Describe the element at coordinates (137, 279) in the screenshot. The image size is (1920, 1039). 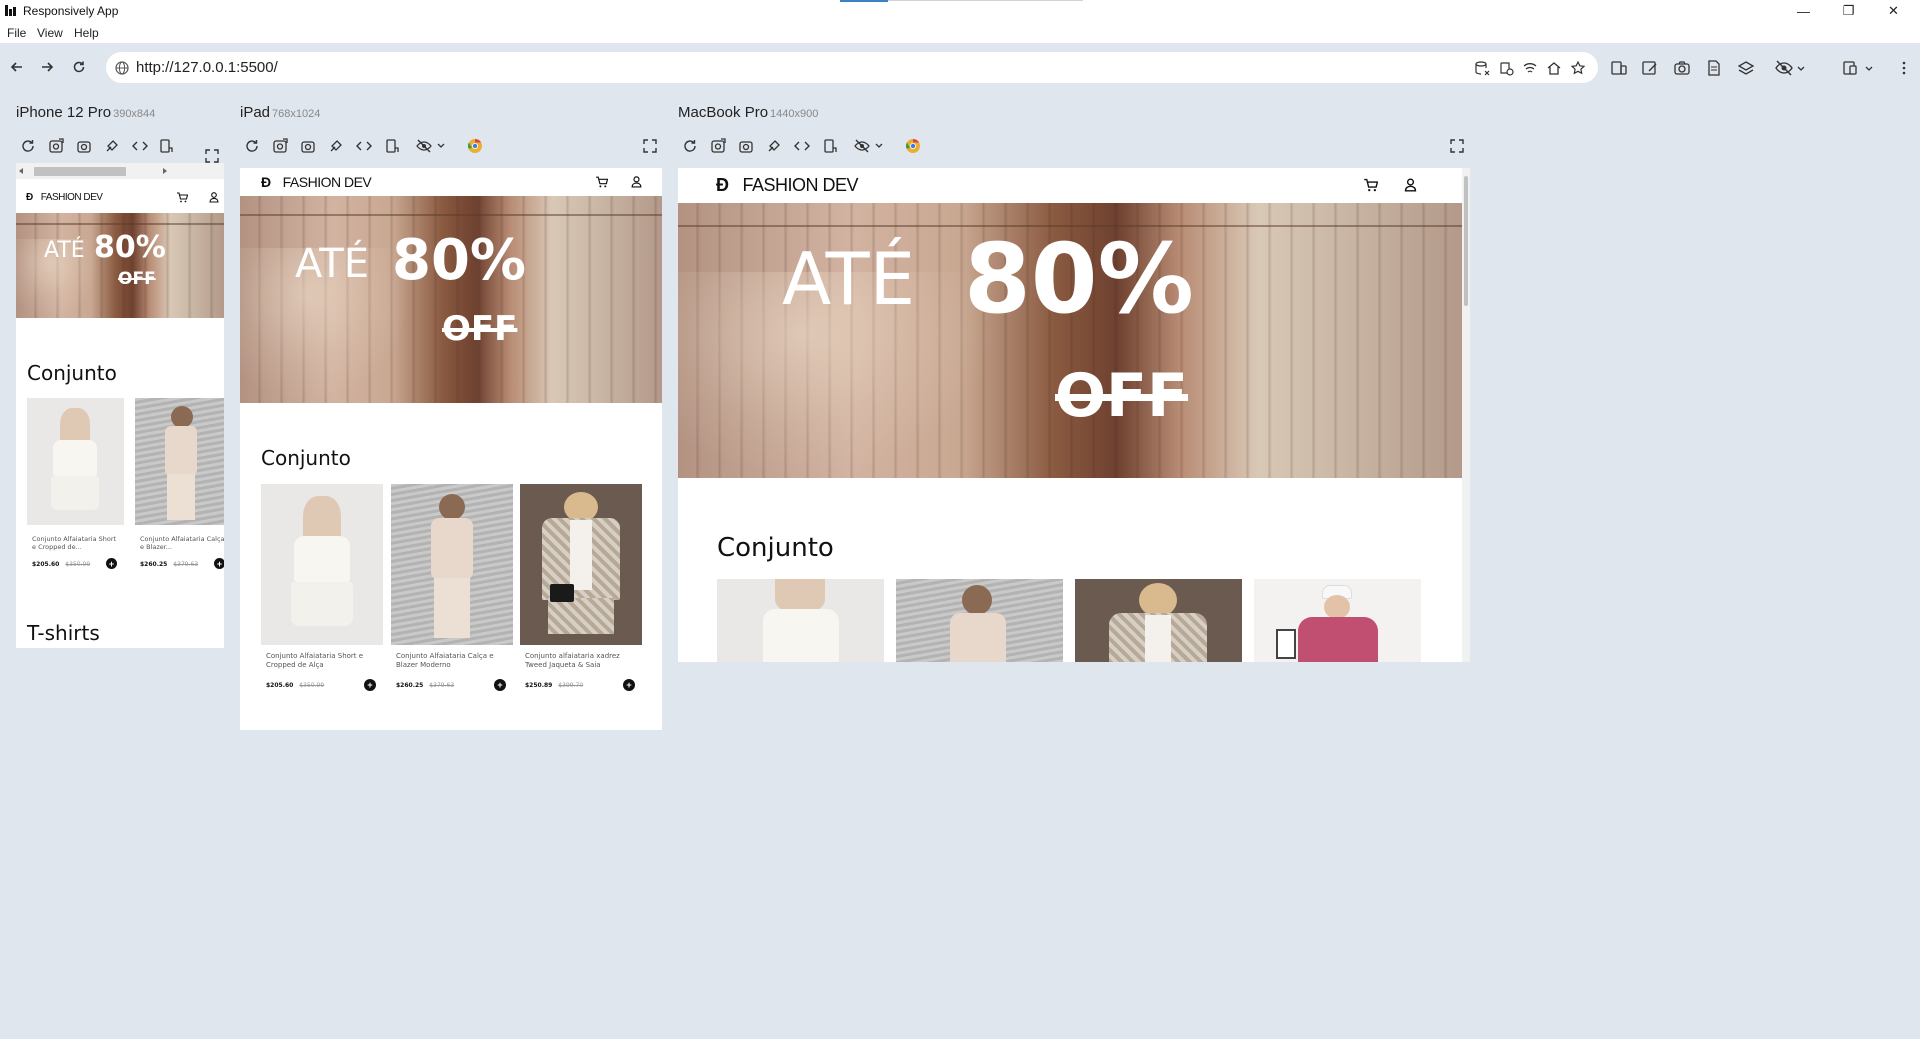
I see `hero-line3: OFF` at that location.